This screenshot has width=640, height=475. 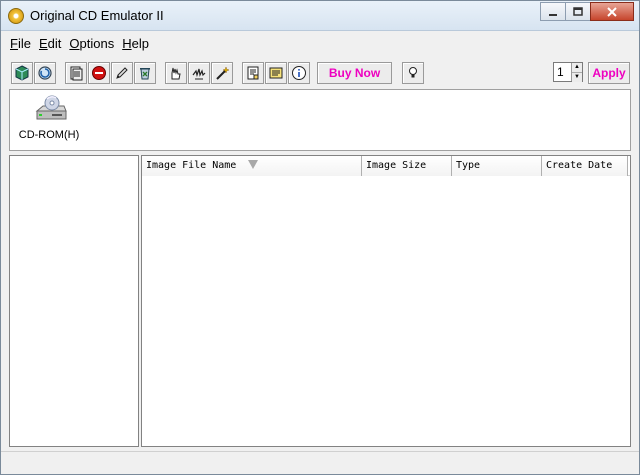 I want to click on sort-descending-icon, so click(x=253, y=164).